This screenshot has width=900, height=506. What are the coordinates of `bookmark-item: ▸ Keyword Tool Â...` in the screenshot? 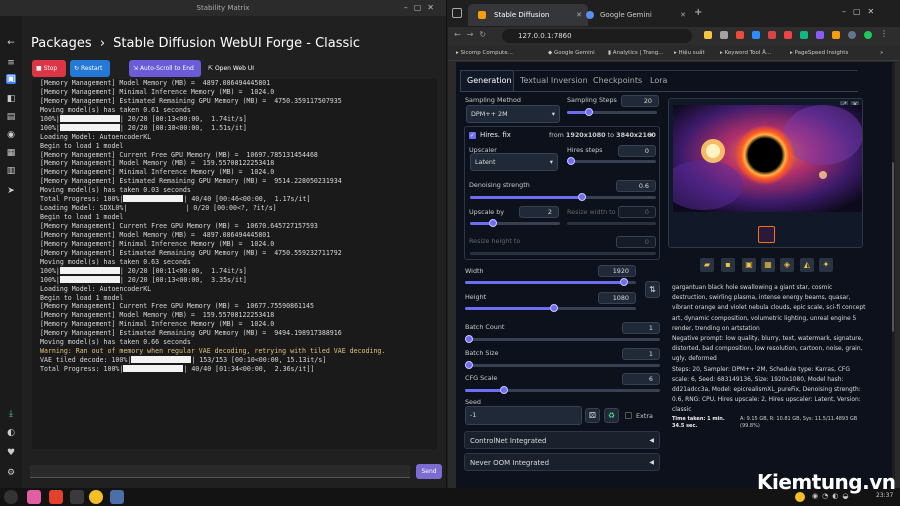 It's located at (745, 53).